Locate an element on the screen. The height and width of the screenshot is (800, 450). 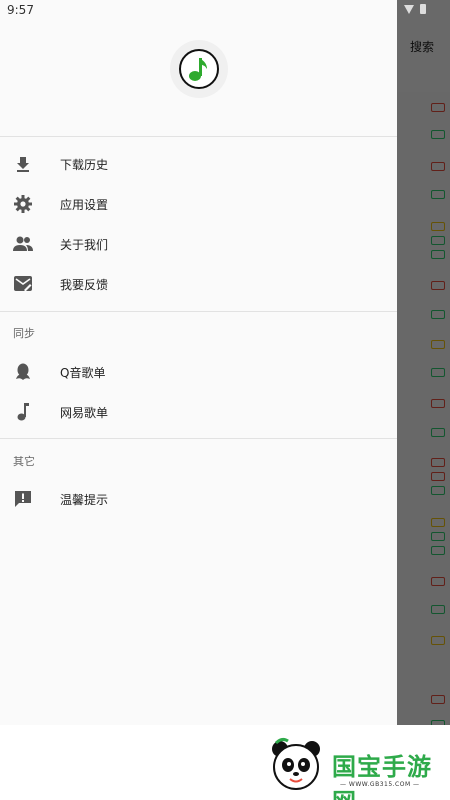
menu-item-label: 关于我们 is located at coordinates (84, 244).